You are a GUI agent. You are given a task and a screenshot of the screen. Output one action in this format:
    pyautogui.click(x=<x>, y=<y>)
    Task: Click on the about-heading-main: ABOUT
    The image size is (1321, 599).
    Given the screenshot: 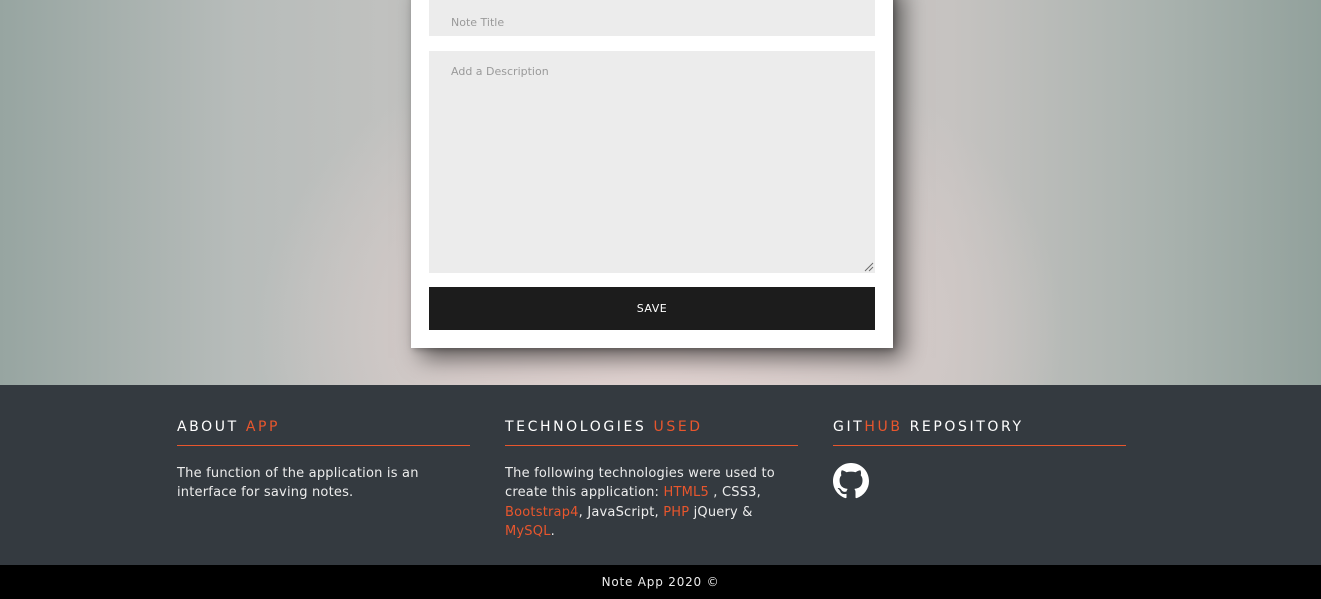 What is the action you would take?
    pyautogui.click(x=208, y=427)
    